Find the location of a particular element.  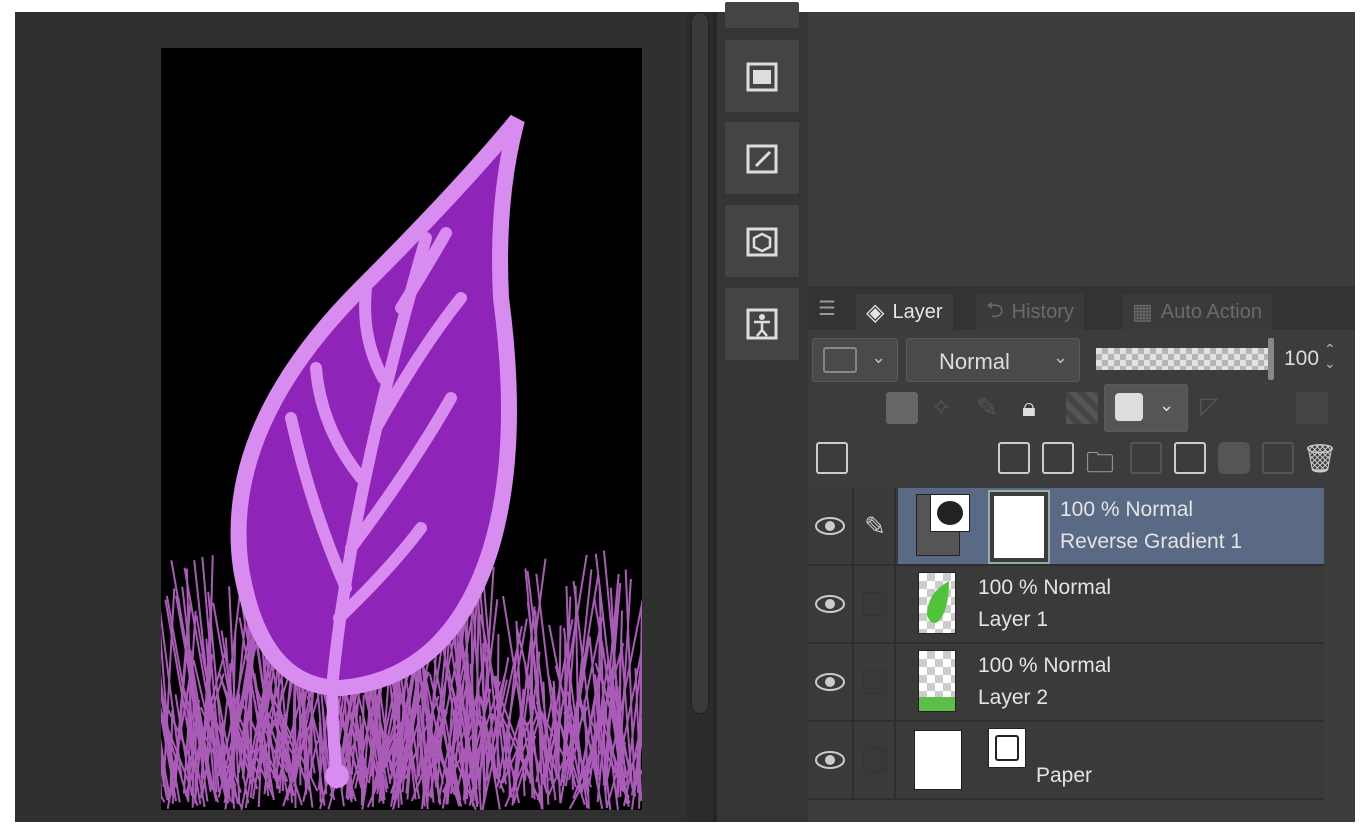

material-image-button is located at coordinates (762, 76).